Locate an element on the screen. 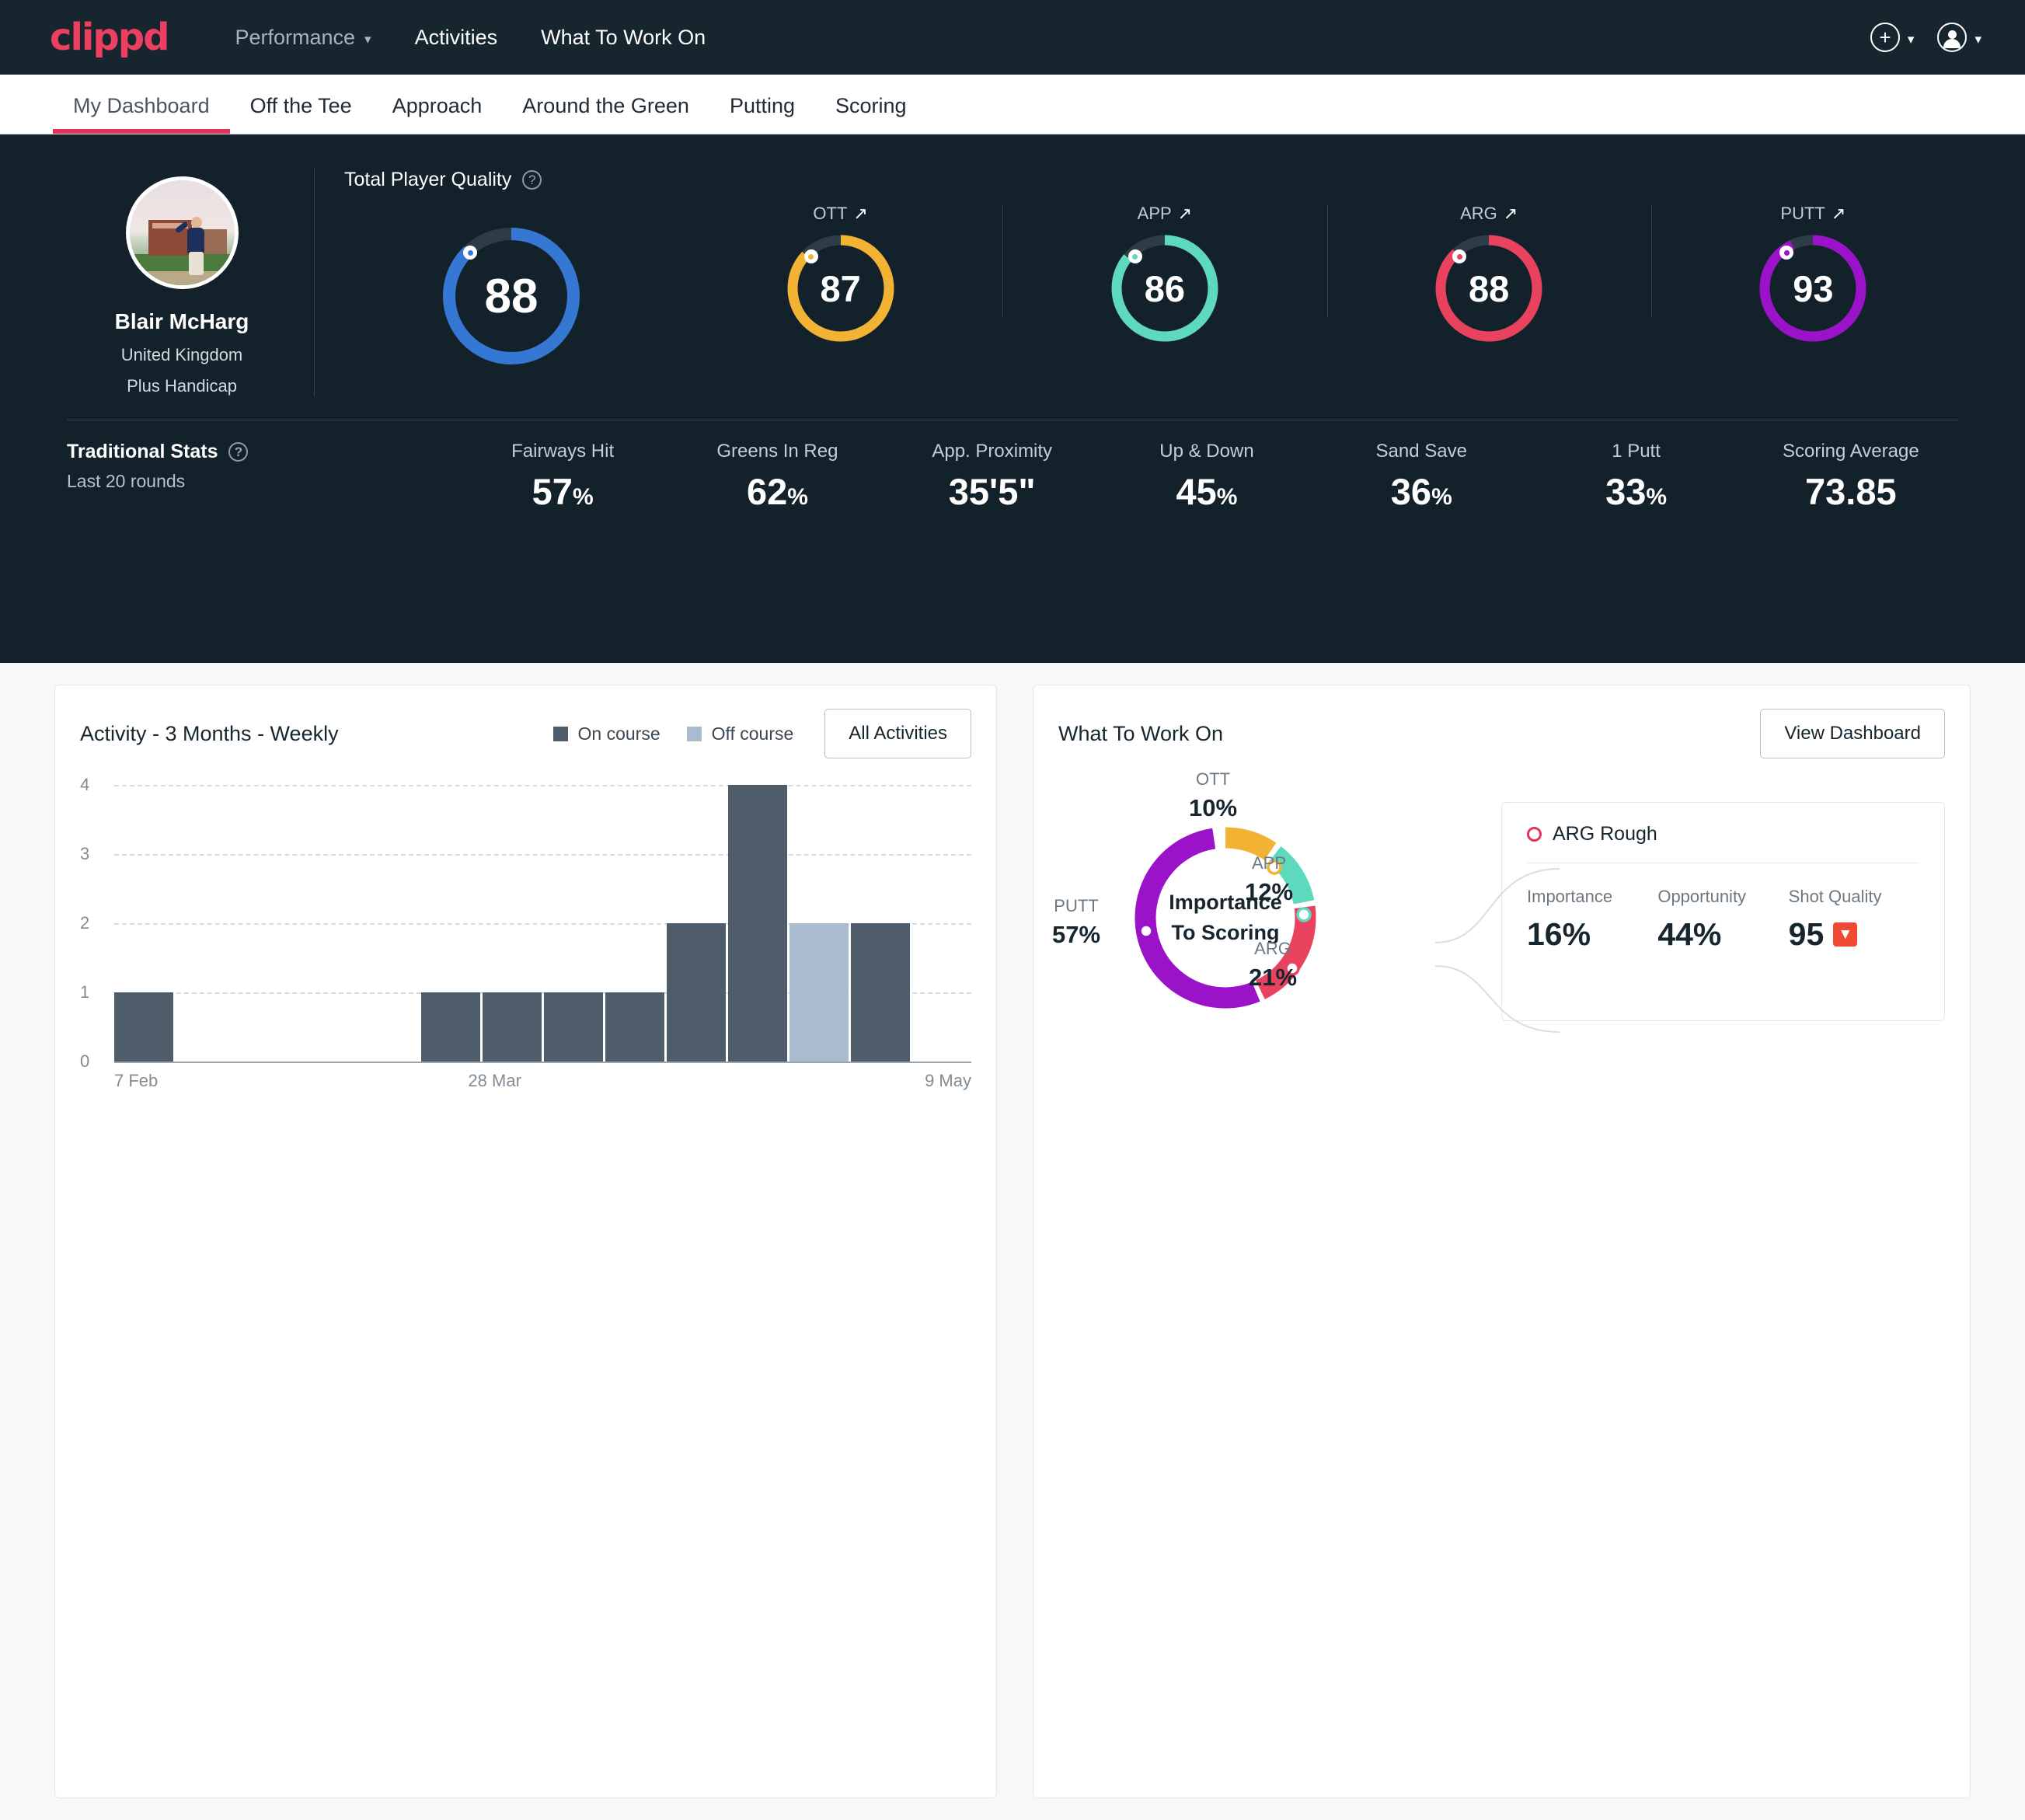 The height and width of the screenshot is (1820, 2025). player-photo-avatar is located at coordinates (182, 232).